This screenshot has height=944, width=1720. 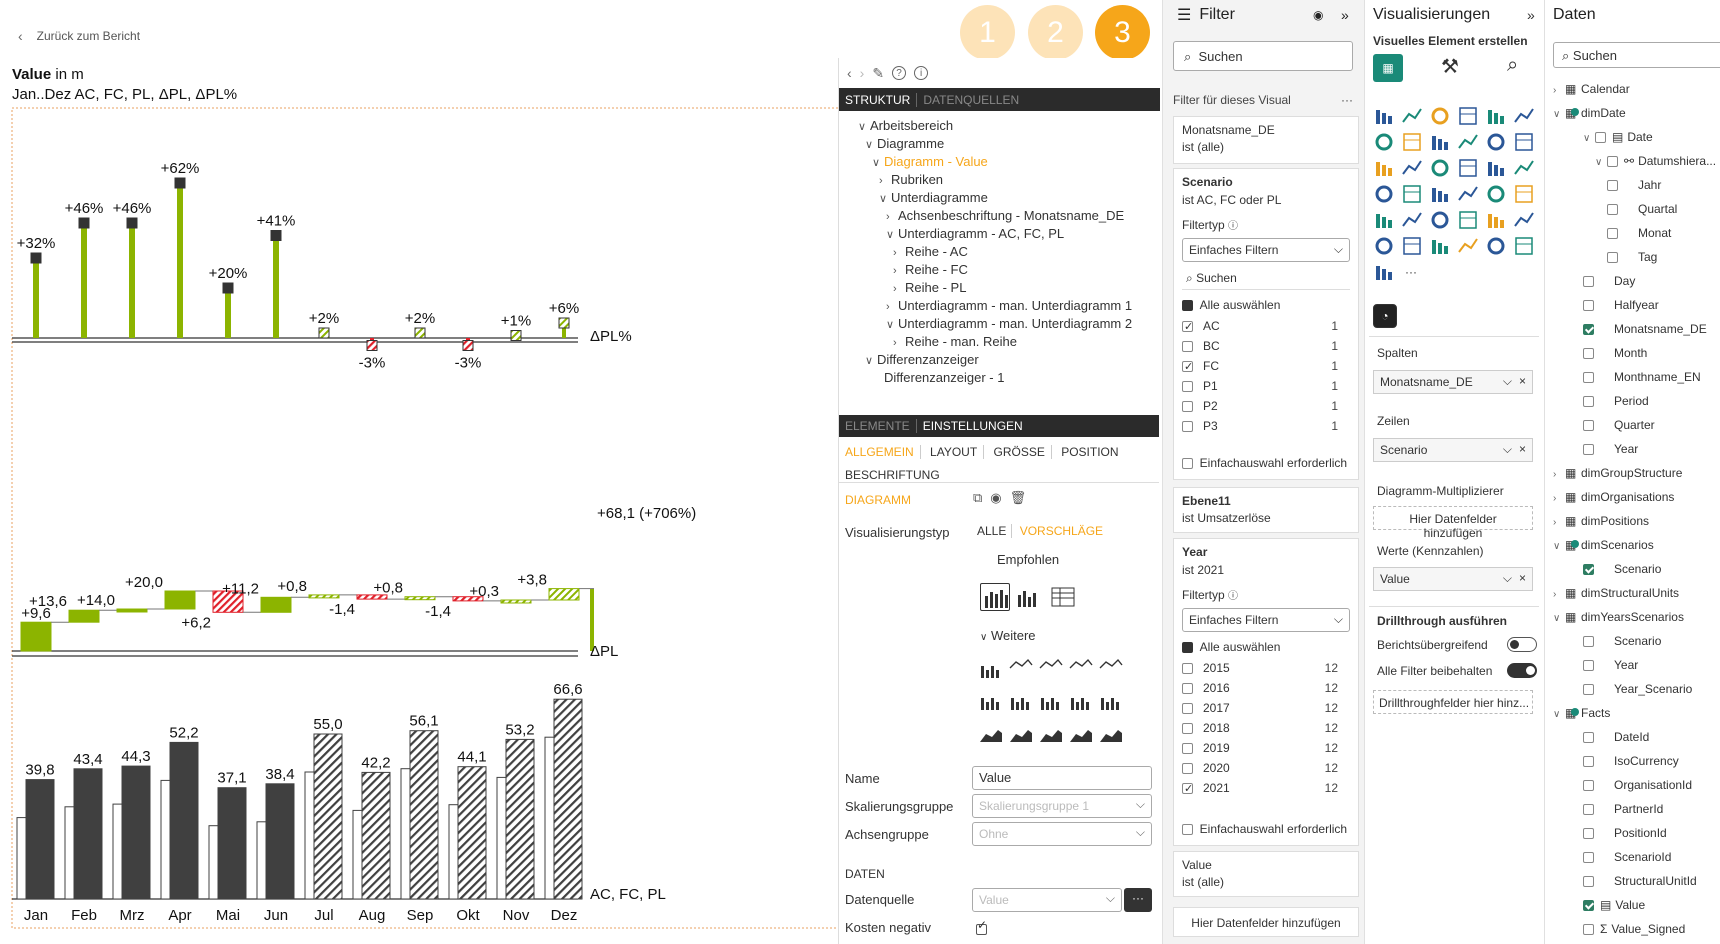 I want to click on custom-visual-icon: ◔, so click(x=1385, y=316).